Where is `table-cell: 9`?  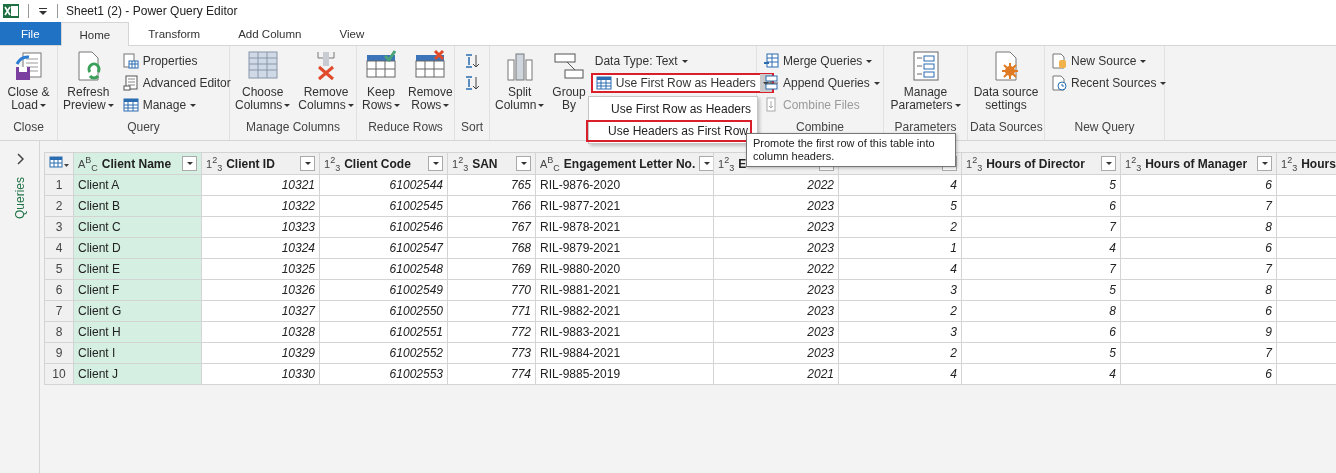 table-cell: 9 is located at coordinates (1198, 332).